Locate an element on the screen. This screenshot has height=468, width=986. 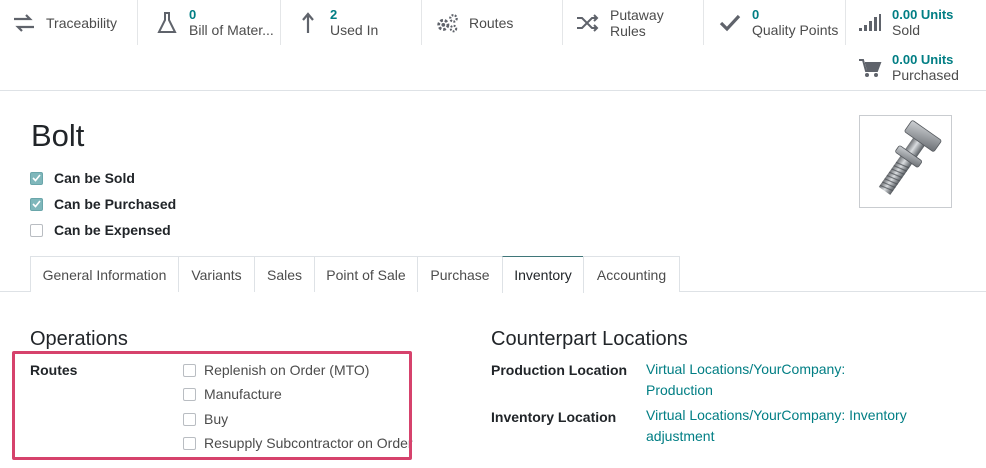
traceability-button: Traceability is located at coordinates (69, 22).